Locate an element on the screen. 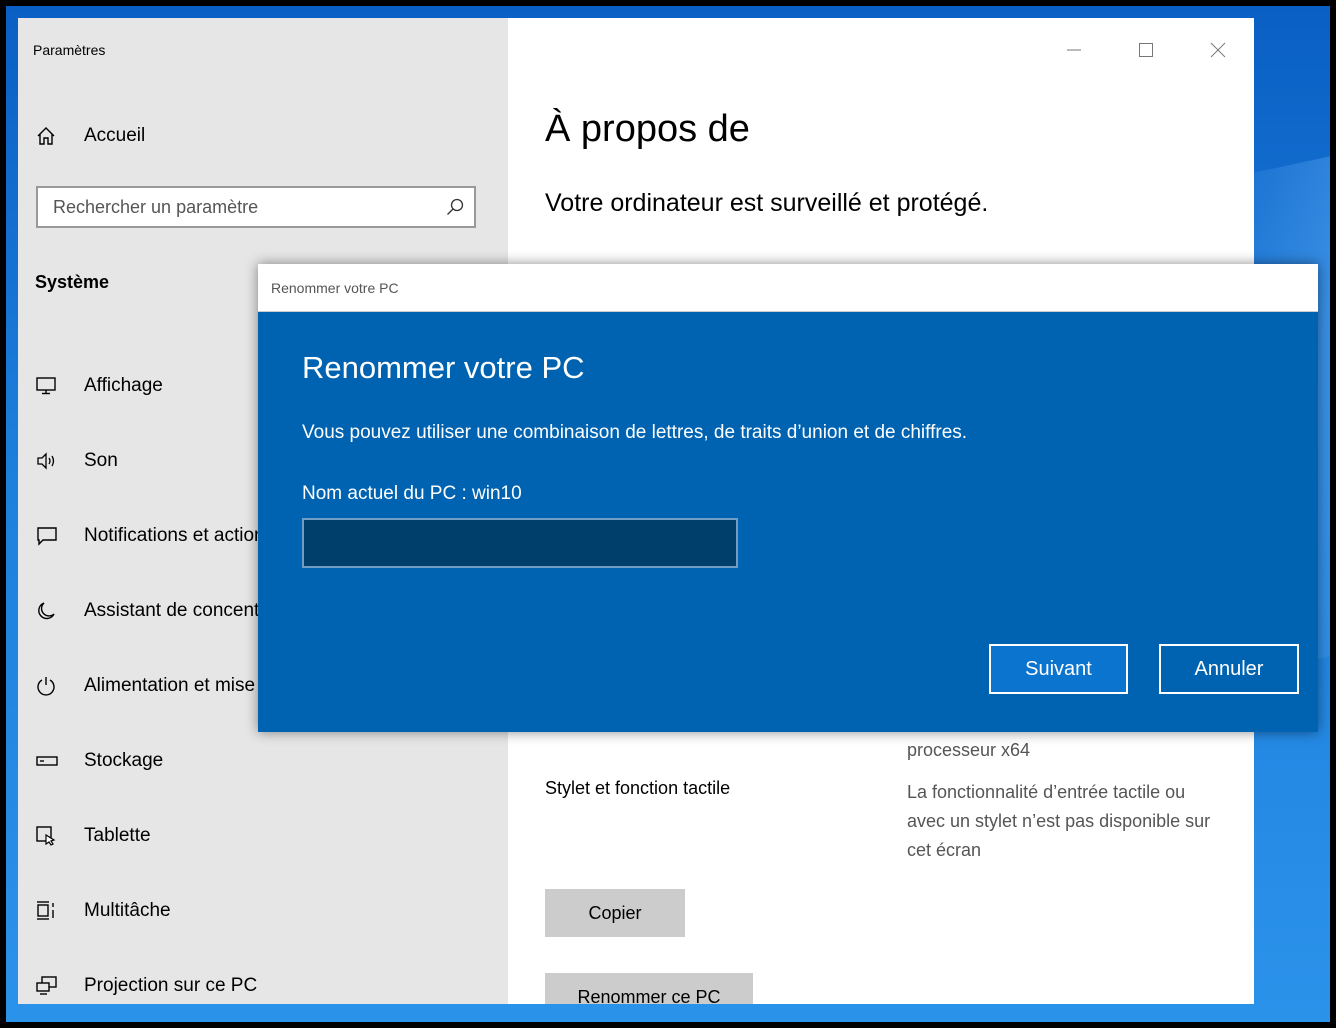 Image resolution: width=1336 pixels, height=1028 pixels. sidebar-item-label: Tablette is located at coordinates (117, 835).